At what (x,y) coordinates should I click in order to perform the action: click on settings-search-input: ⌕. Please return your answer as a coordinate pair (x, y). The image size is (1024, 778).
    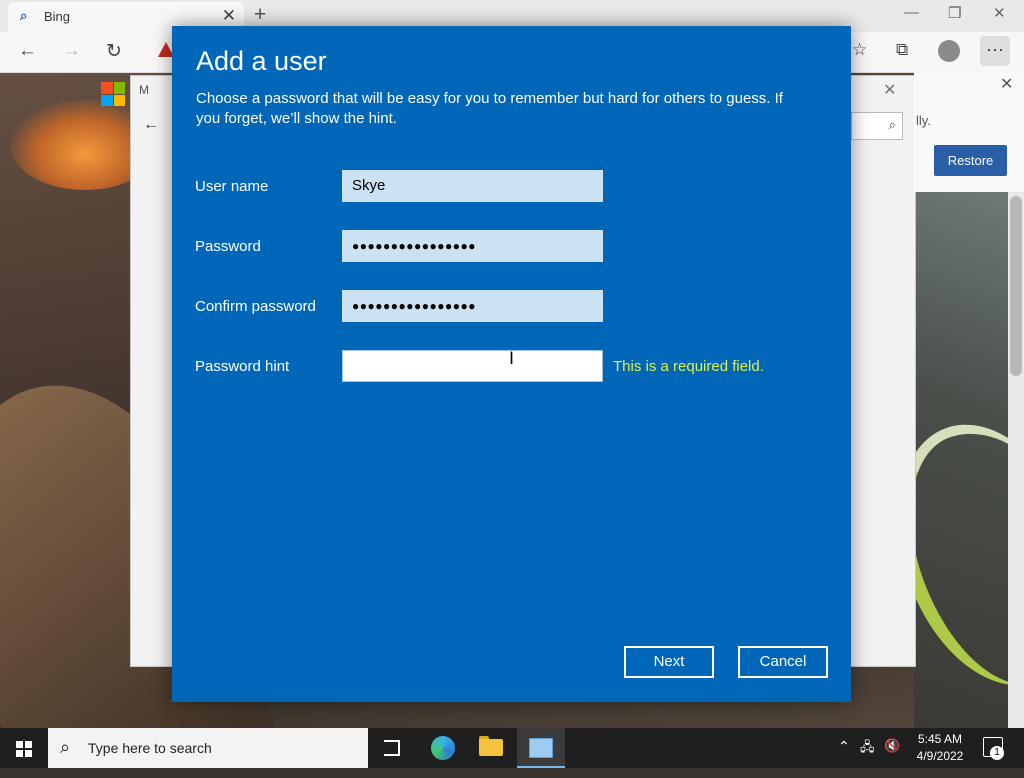
    Looking at the image, I should click on (877, 126).